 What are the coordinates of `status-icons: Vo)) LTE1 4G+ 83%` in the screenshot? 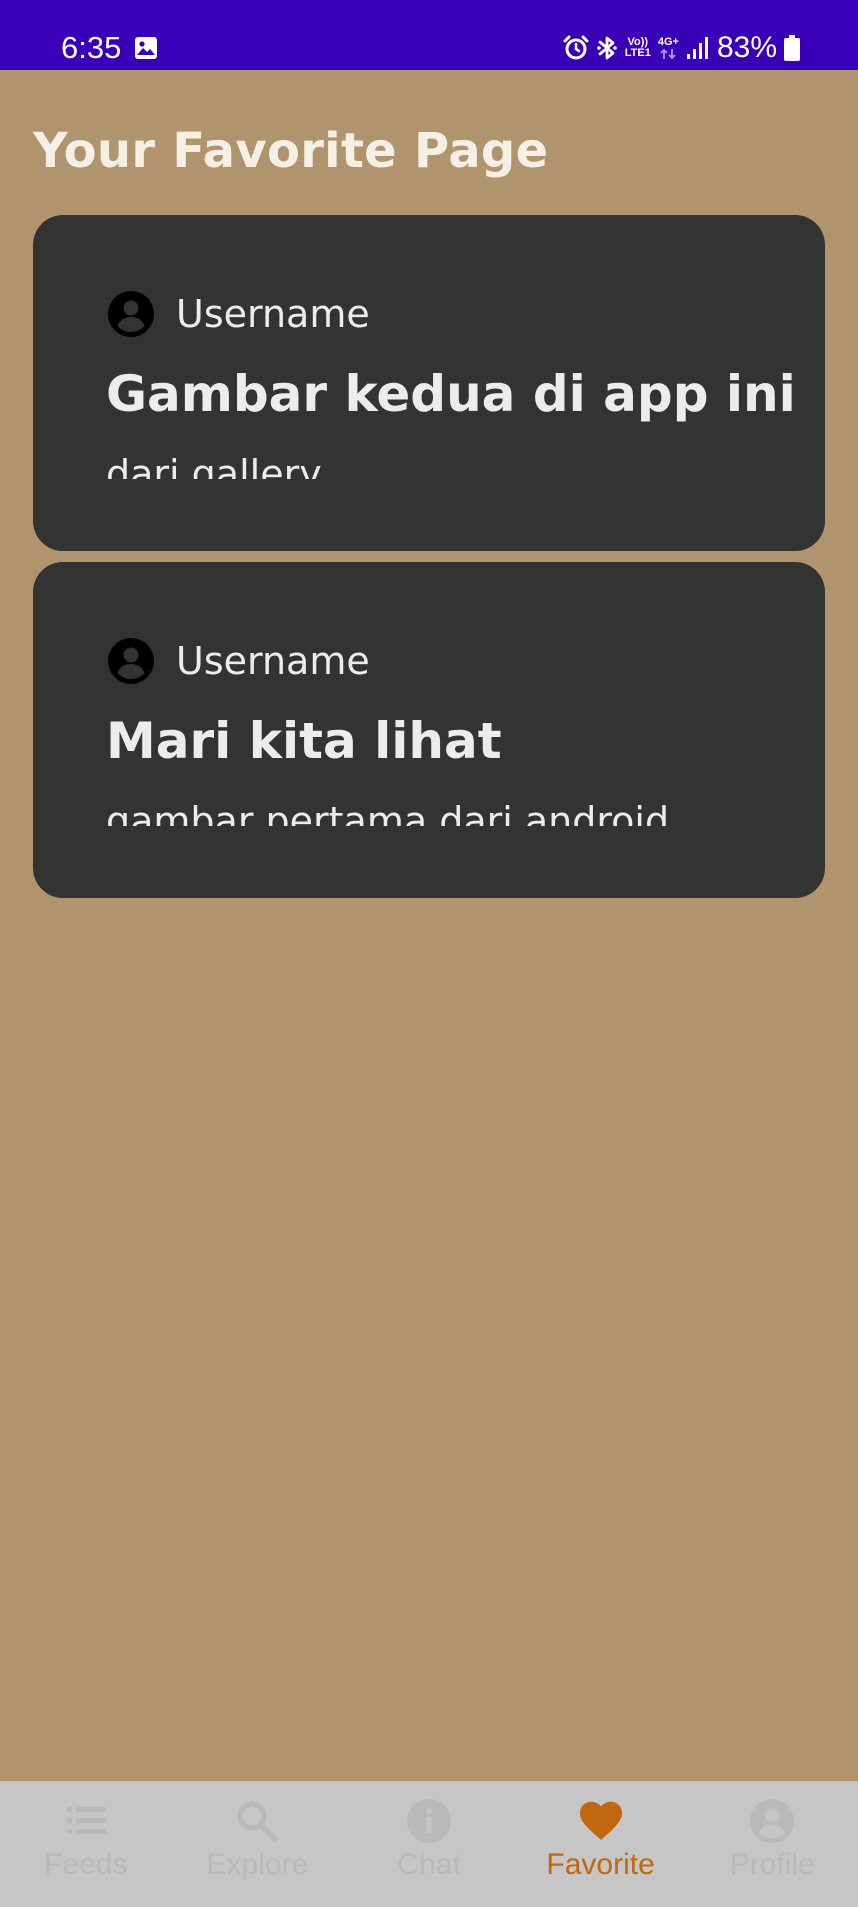 It's located at (681, 48).